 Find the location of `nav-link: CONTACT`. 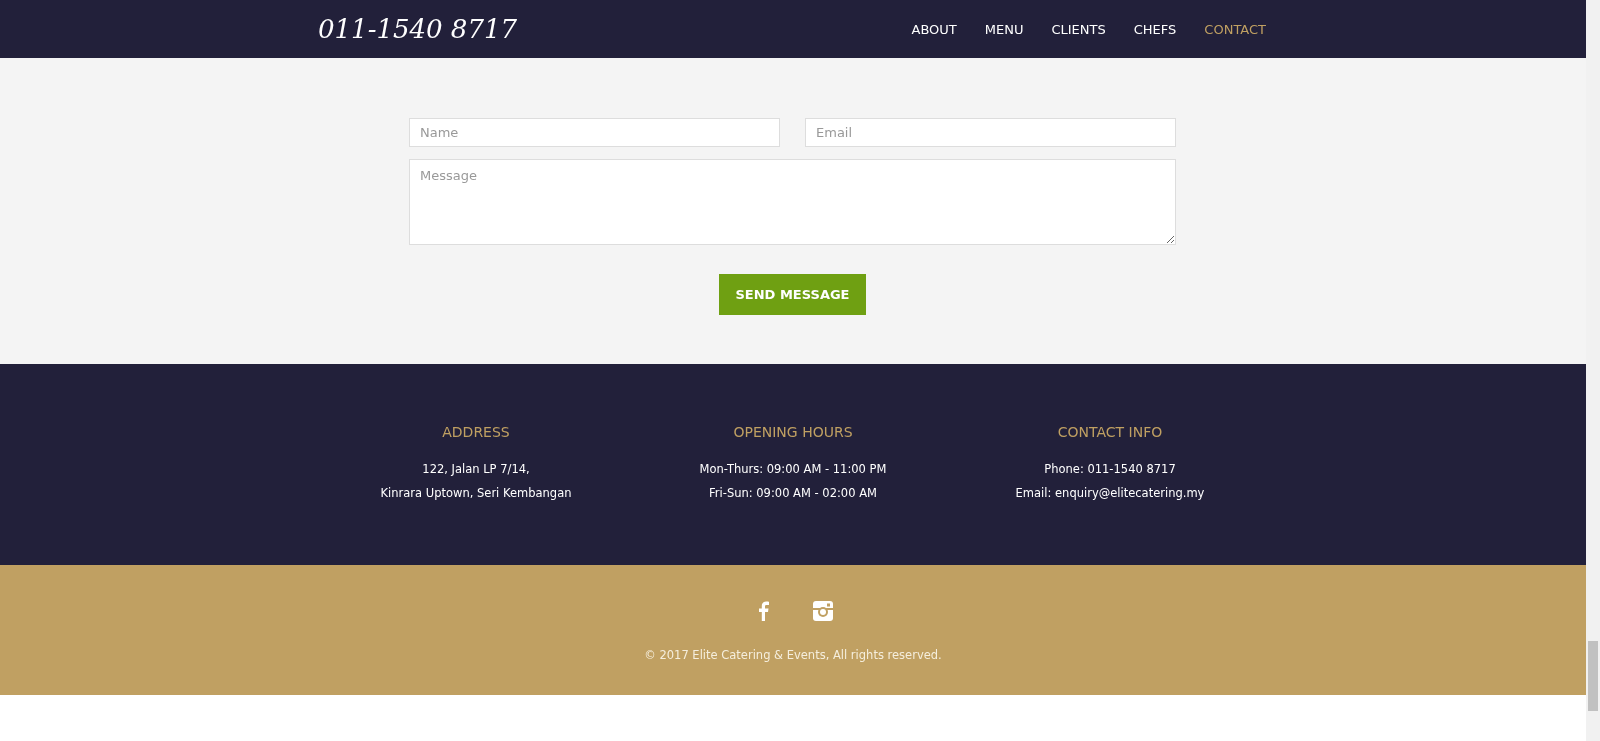

nav-link: CONTACT is located at coordinates (1235, 29).